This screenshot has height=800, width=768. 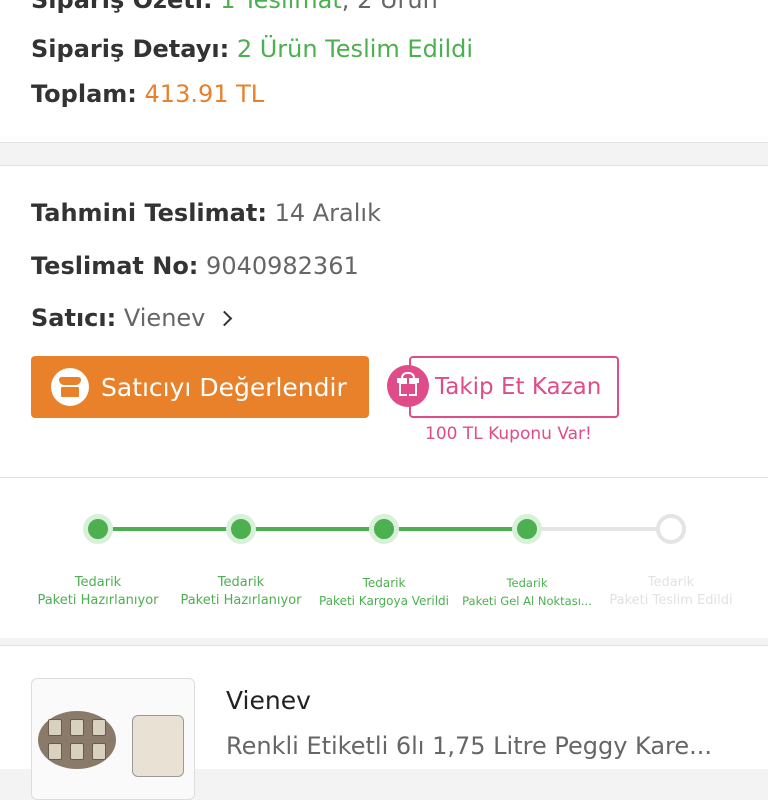 I want to click on total-row: Toplam: 413.91 TL, so click(x=147, y=94).